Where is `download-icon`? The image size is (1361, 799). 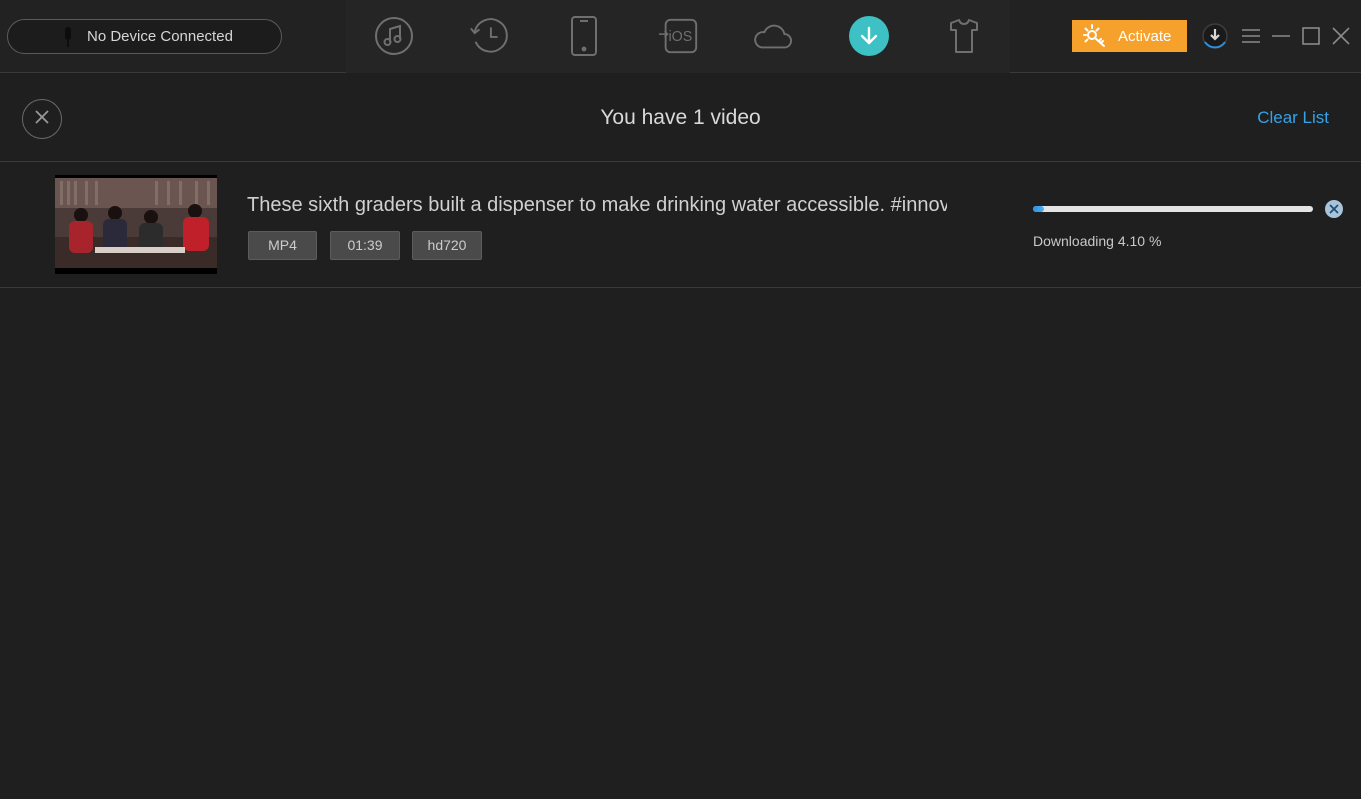 download-icon is located at coordinates (869, 36).